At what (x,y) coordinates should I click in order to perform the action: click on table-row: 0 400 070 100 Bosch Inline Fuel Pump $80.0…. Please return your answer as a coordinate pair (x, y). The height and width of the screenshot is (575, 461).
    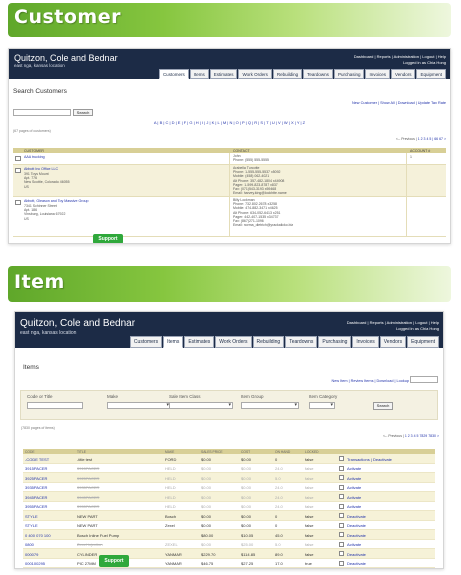
    Looking at the image, I should click on (229, 535).